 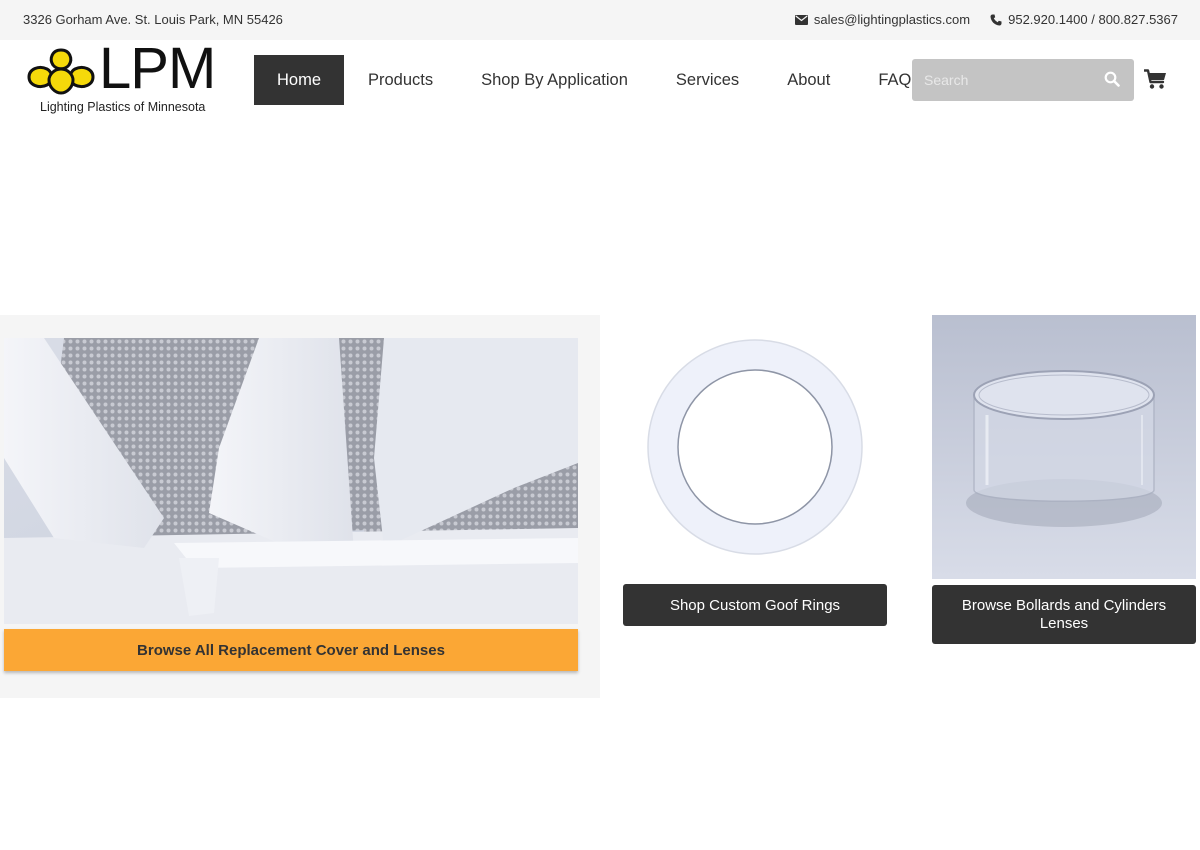 What do you see at coordinates (123, 107) in the screenshot?
I see `logo-tagline: Lighting Plastics of Minnesota` at bounding box center [123, 107].